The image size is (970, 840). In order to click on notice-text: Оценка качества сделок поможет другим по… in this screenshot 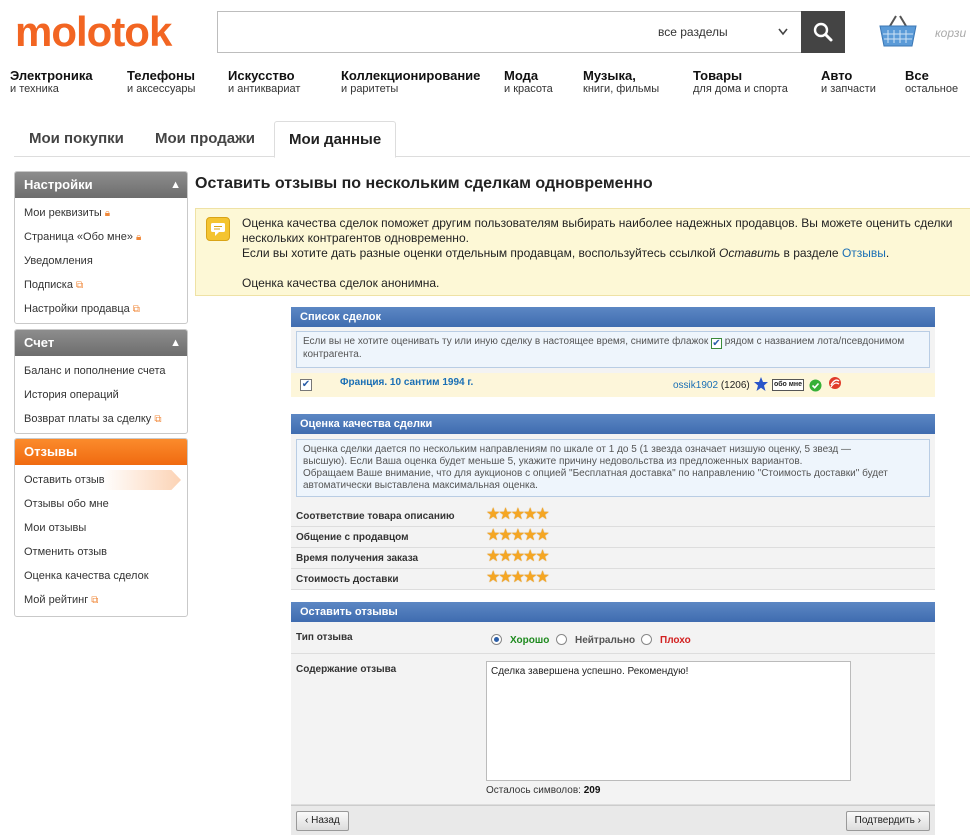, I will do `click(597, 253)`.